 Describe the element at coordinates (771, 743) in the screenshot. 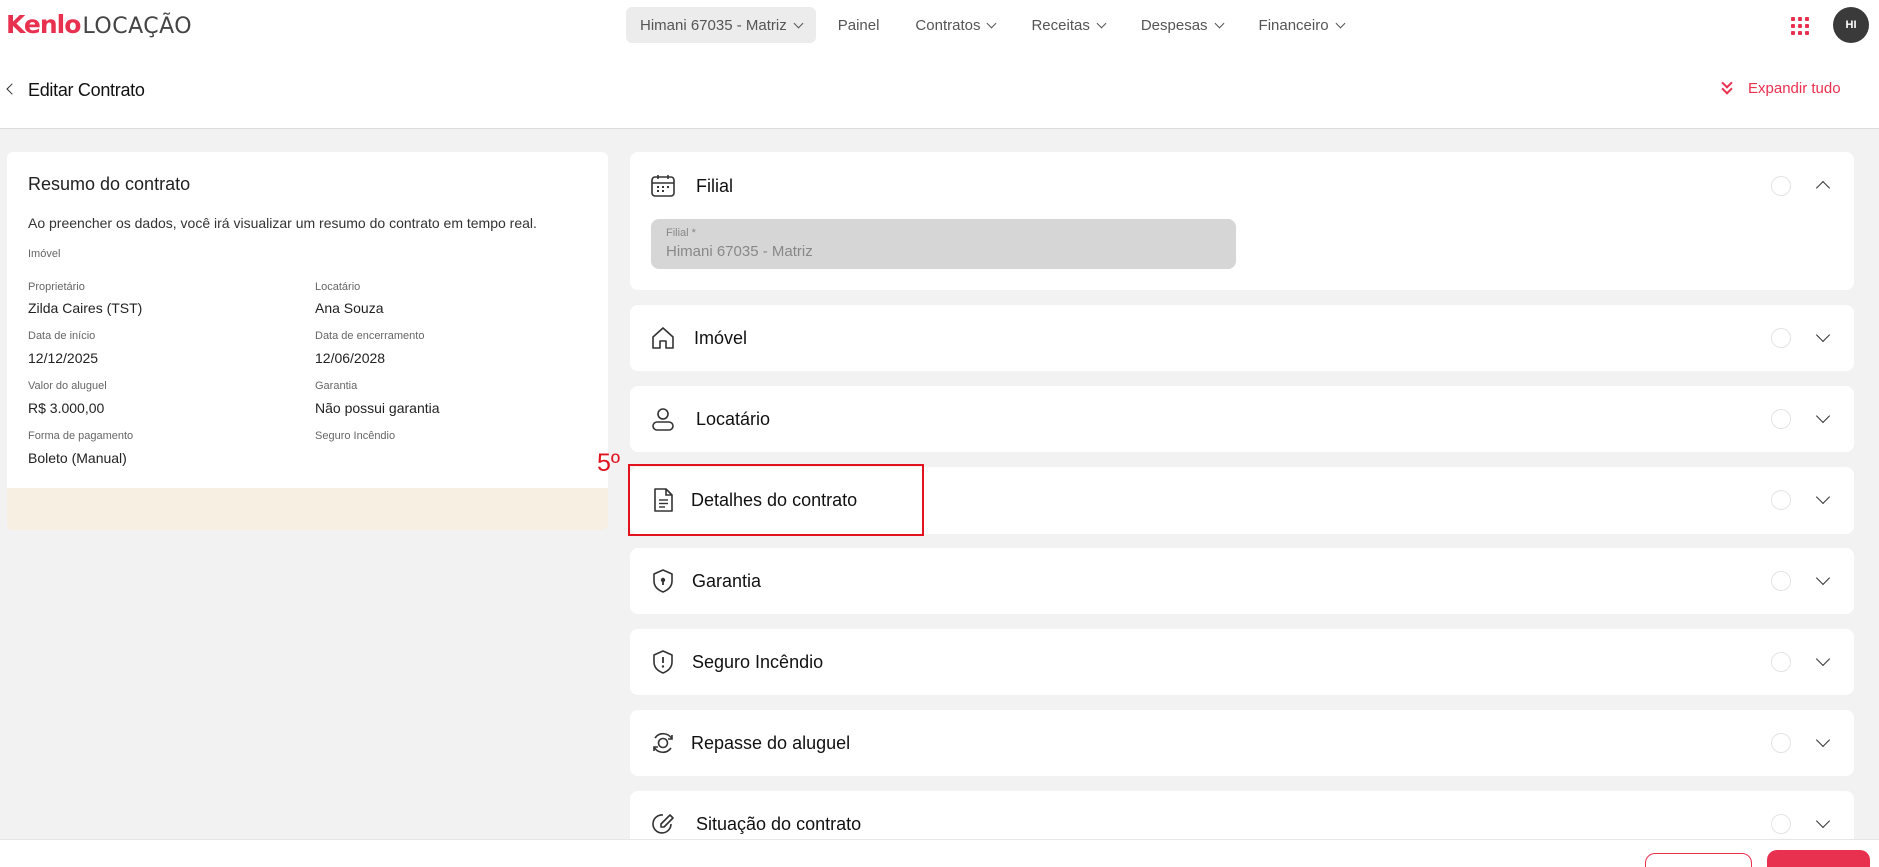

I see `section-repasse-title: Repasse do aluguel` at that location.